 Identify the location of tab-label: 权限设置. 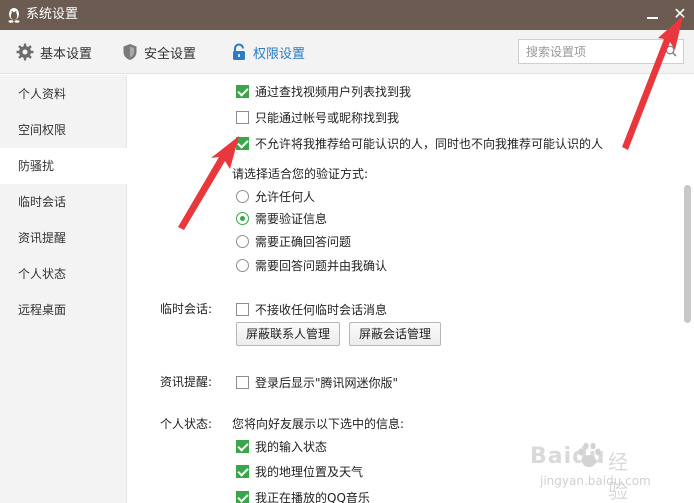
(279, 54).